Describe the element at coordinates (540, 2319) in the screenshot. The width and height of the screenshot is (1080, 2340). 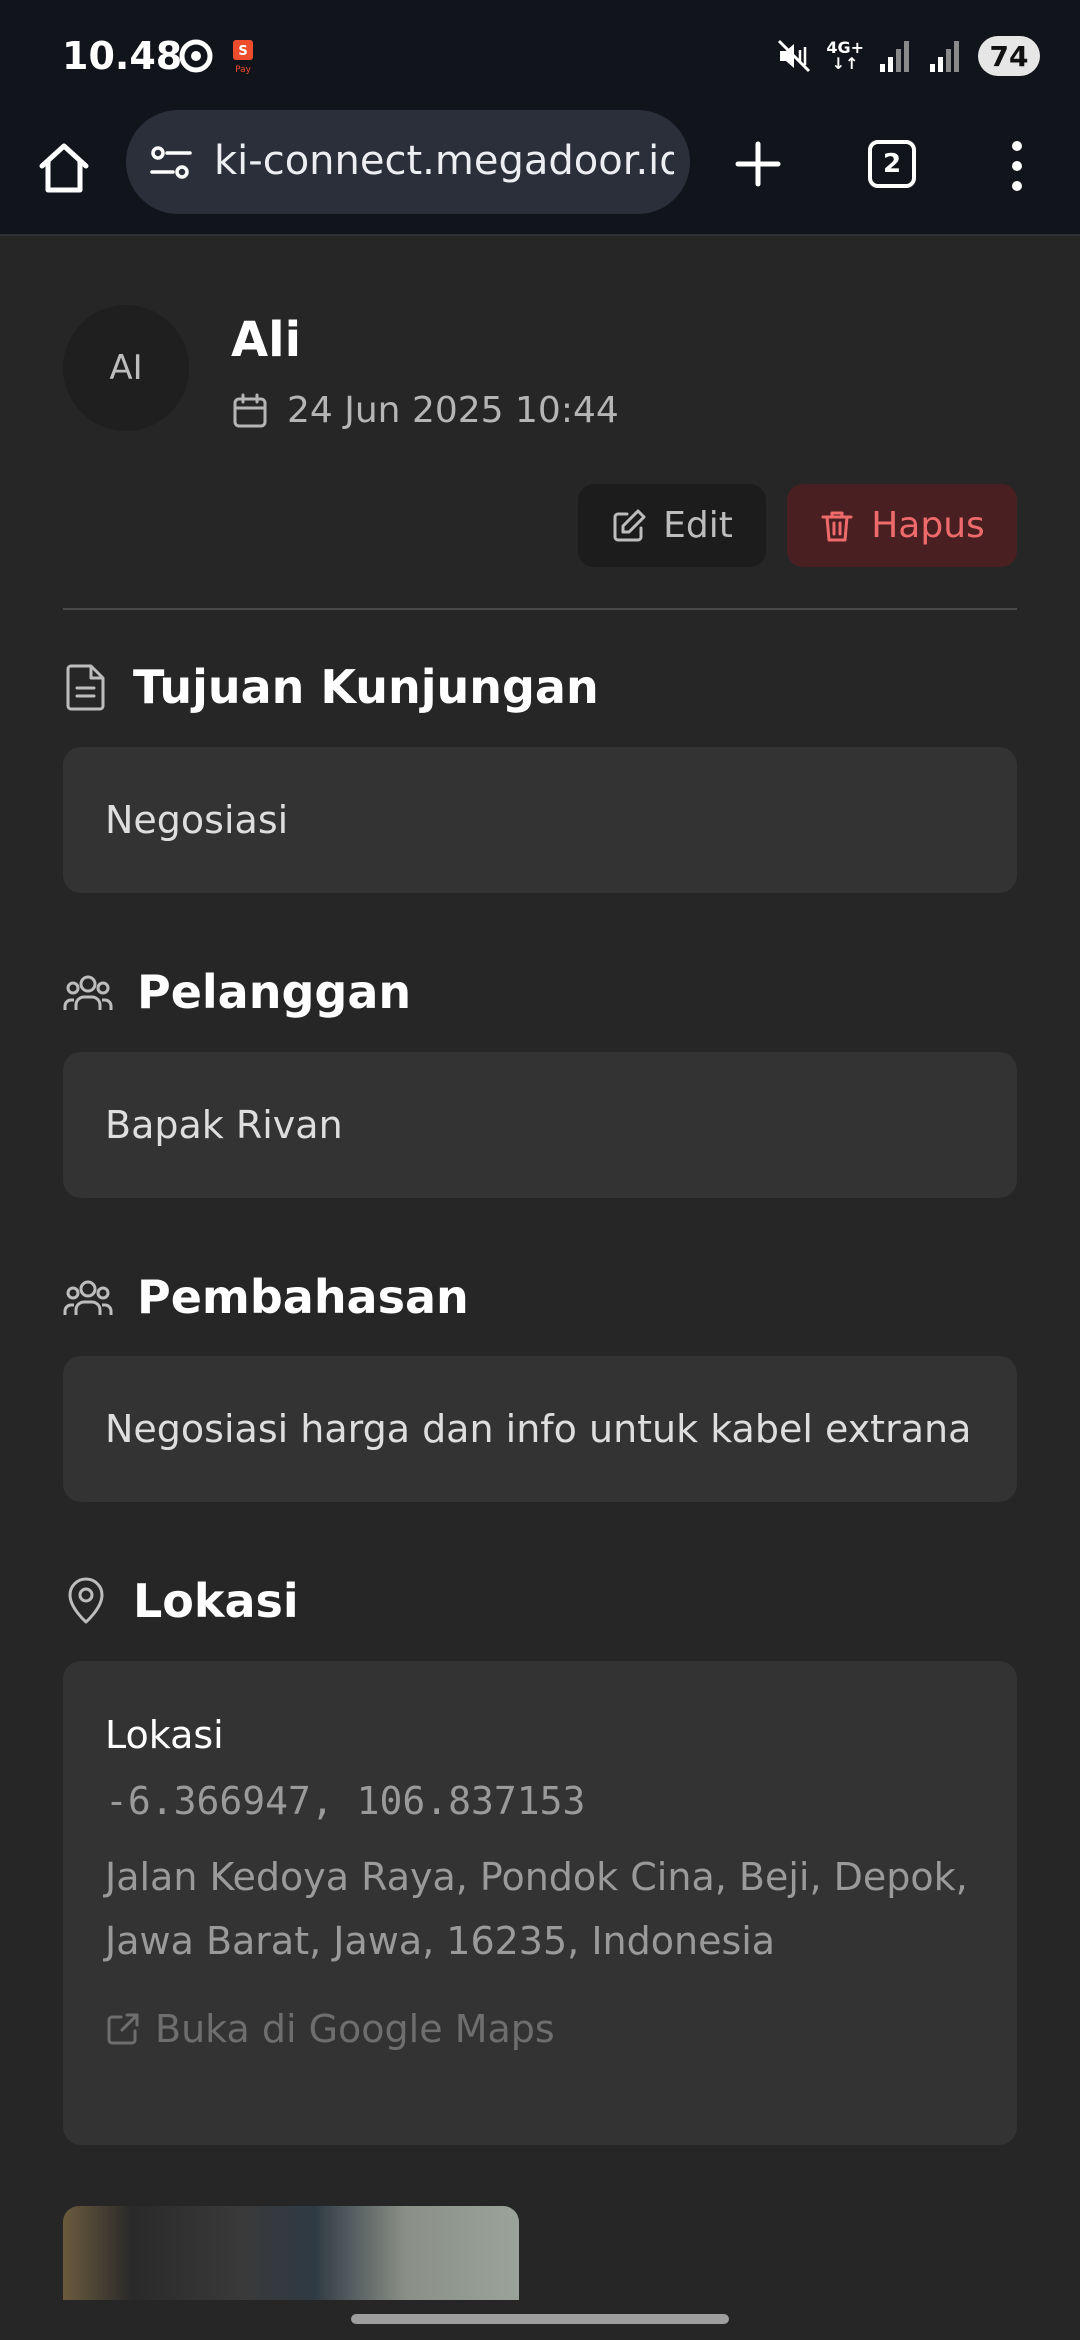
I see `home-indicator` at that location.